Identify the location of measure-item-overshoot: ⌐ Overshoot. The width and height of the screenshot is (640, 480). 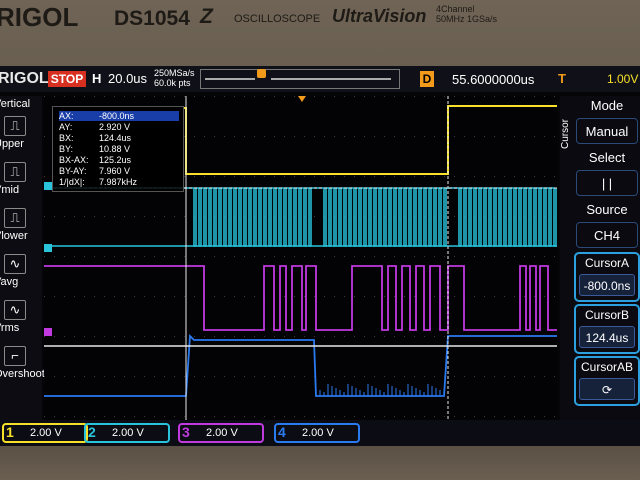
(22, 364).